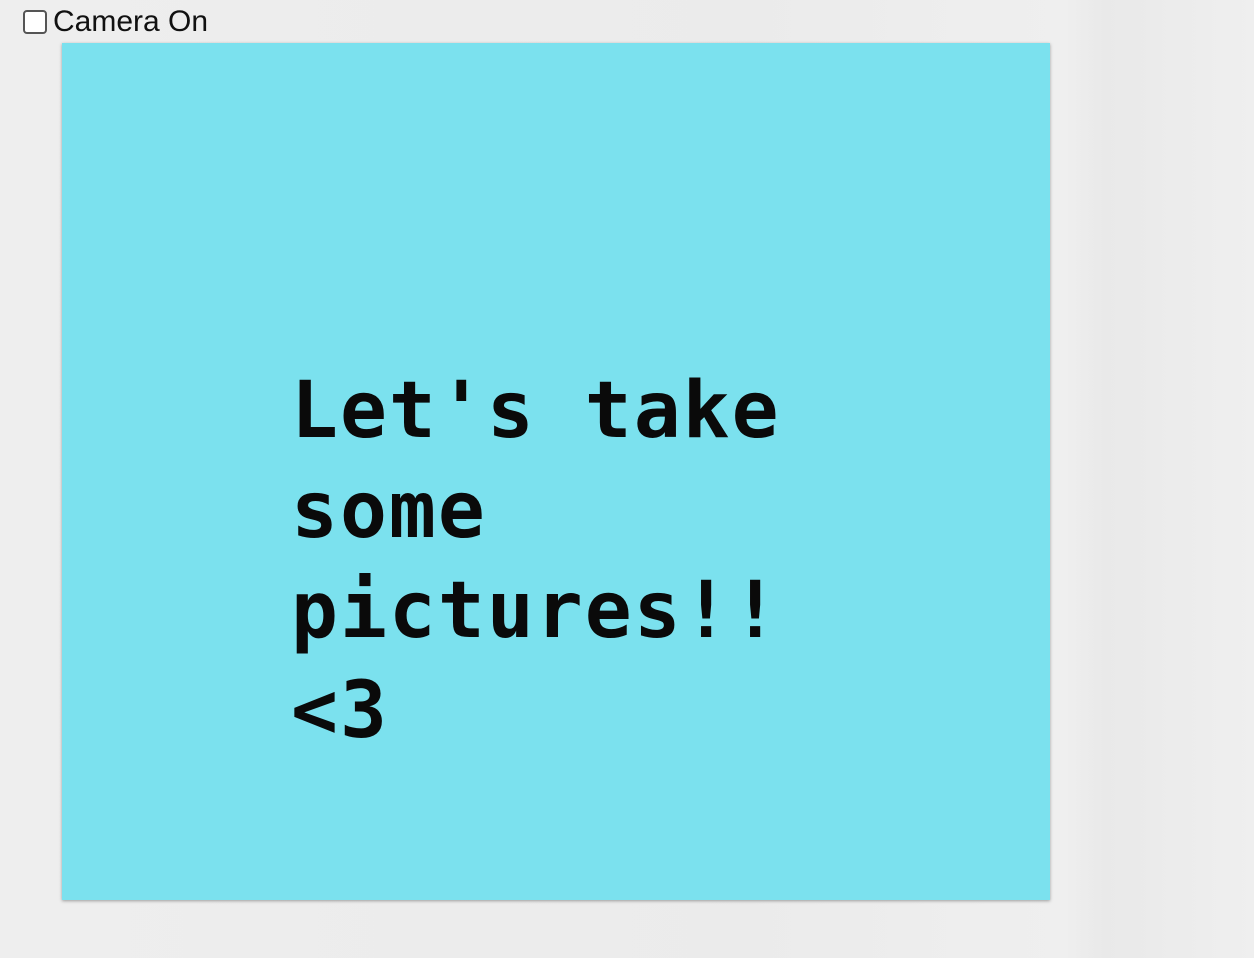  I want to click on camera-toggle-label: Camera On, so click(130, 22).